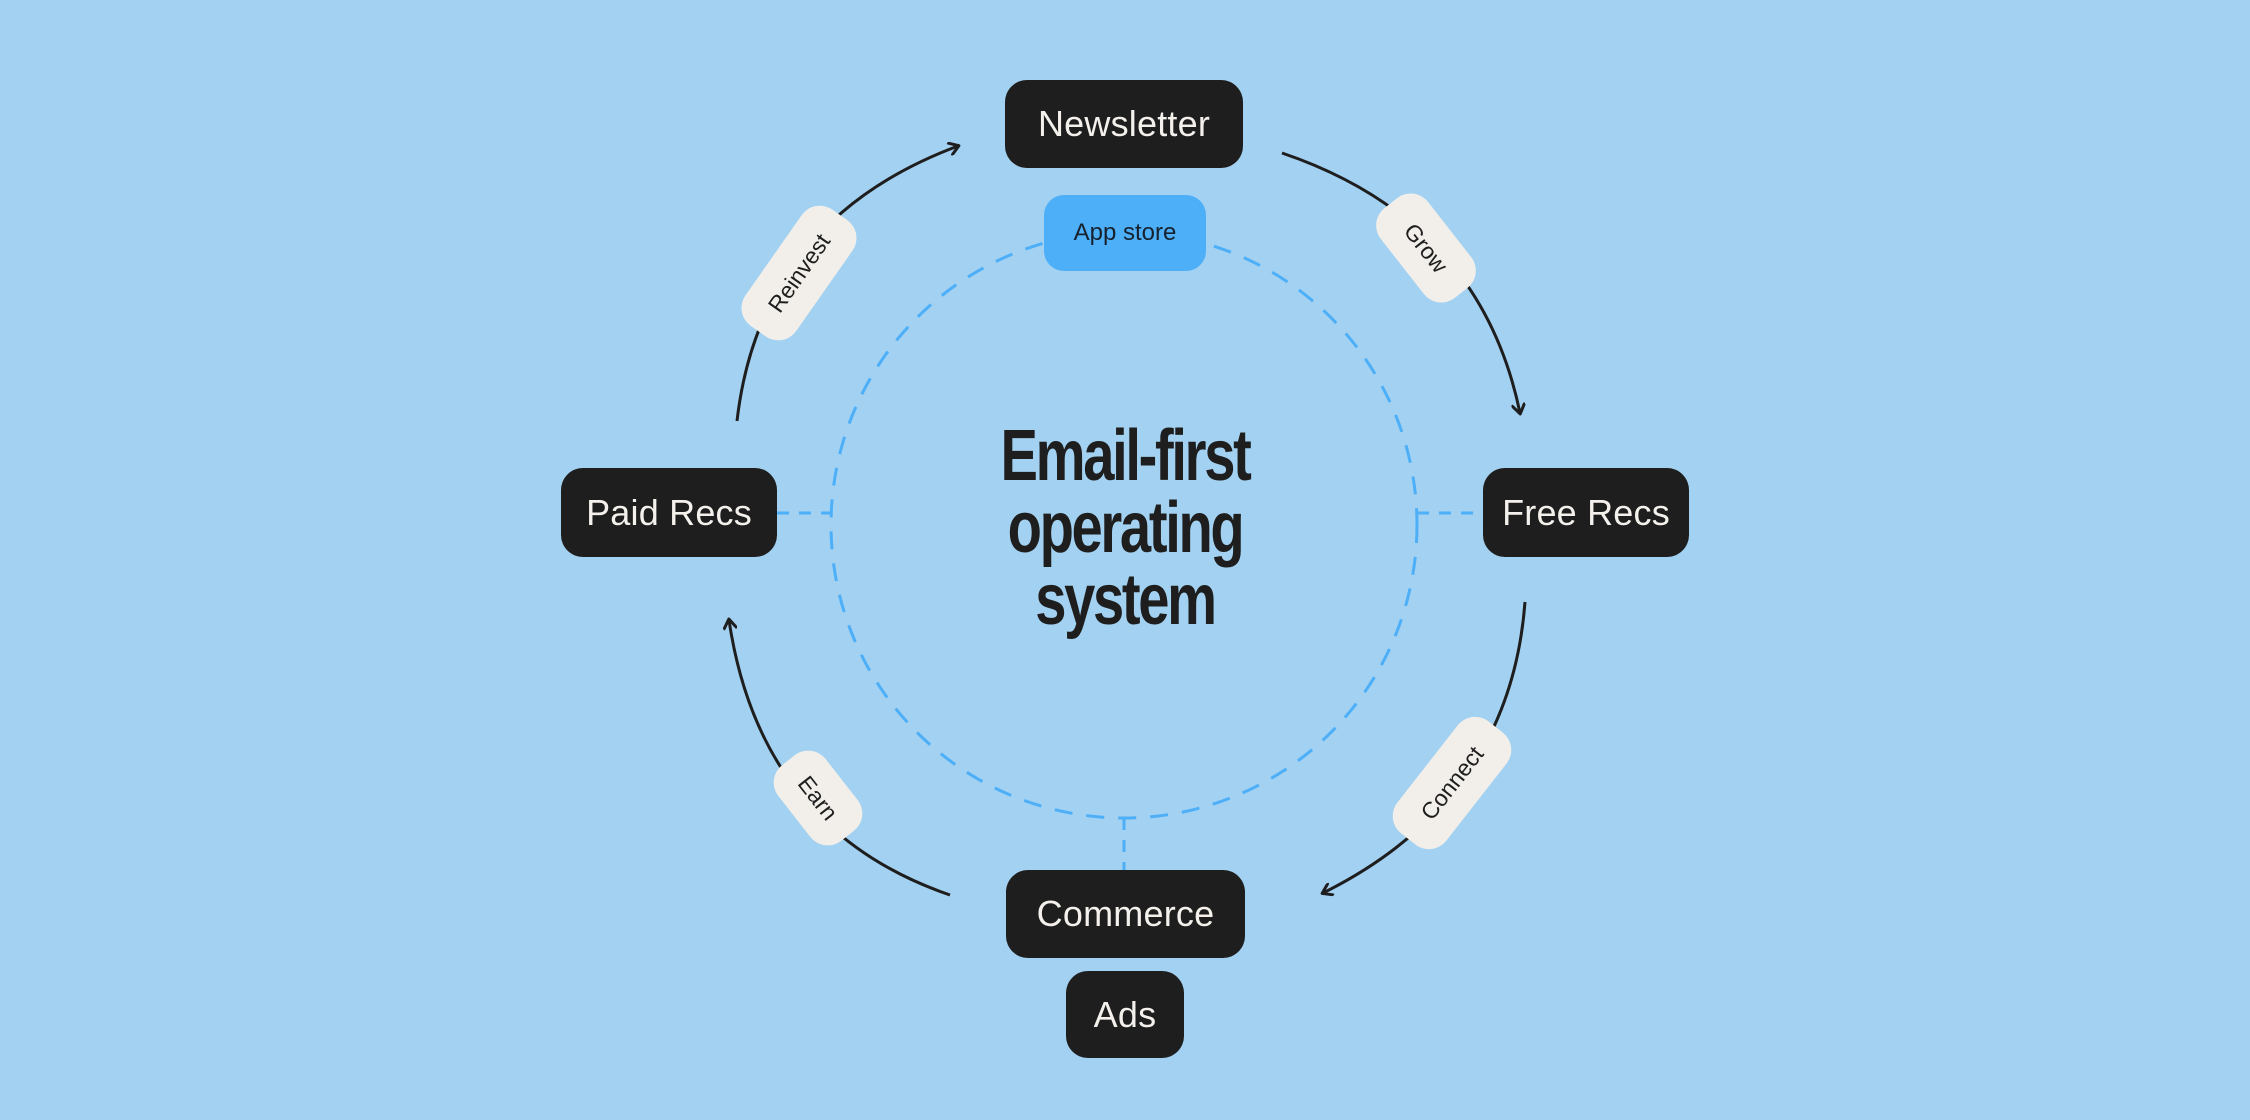 This screenshot has width=2250, height=1120. Describe the element at coordinates (1125, 914) in the screenshot. I see `node-commerce: Commerce` at that location.